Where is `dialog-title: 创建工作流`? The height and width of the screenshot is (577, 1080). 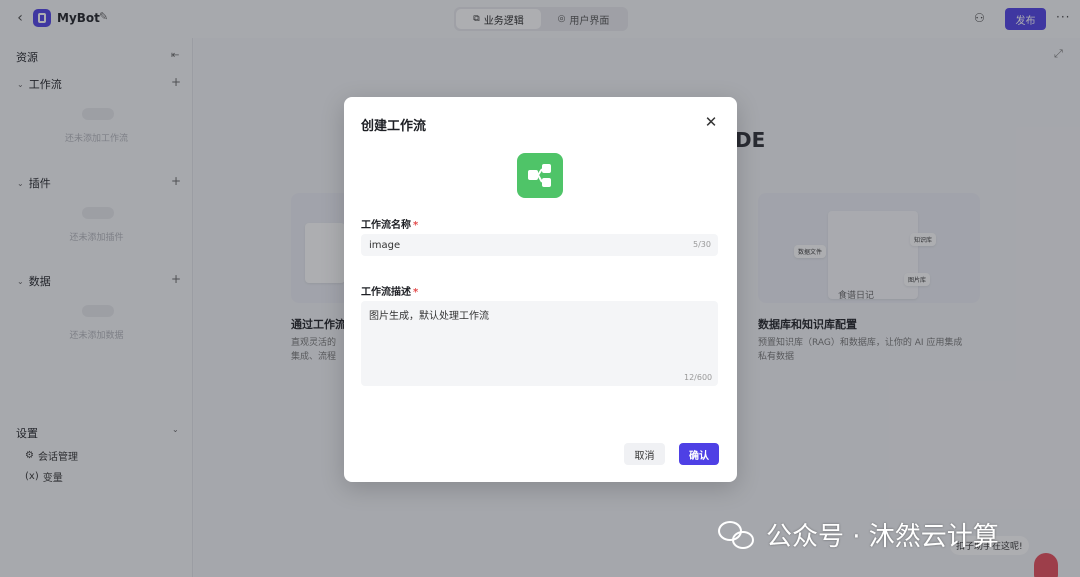 dialog-title: 创建工作流 is located at coordinates (394, 126).